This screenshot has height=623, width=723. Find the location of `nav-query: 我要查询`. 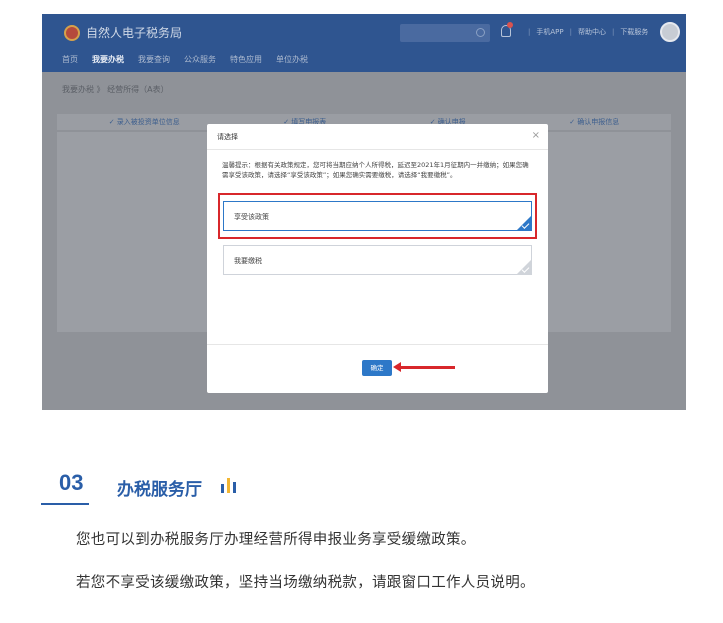

nav-query: 我要查询 is located at coordinates (154, 59).